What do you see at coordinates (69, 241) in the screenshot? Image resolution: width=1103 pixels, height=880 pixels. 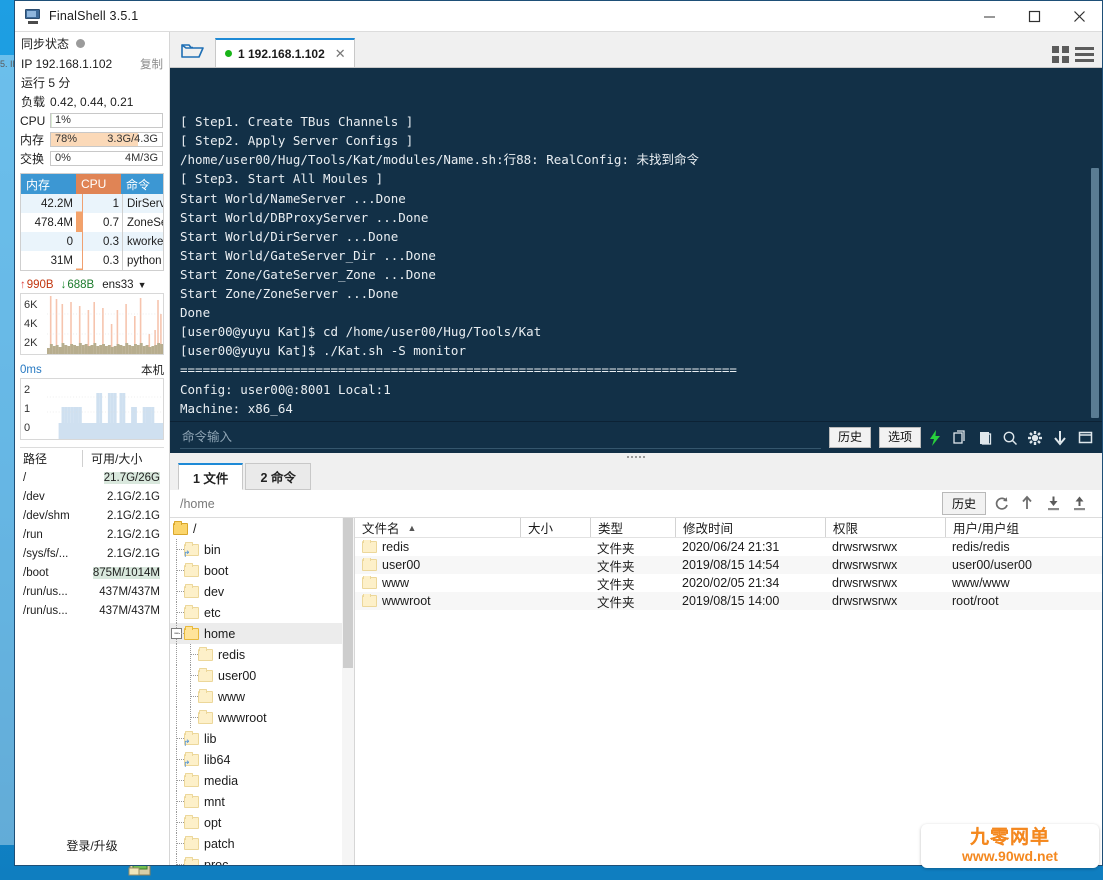 I see `process-mem: 0` at bounding box center [69, 241].